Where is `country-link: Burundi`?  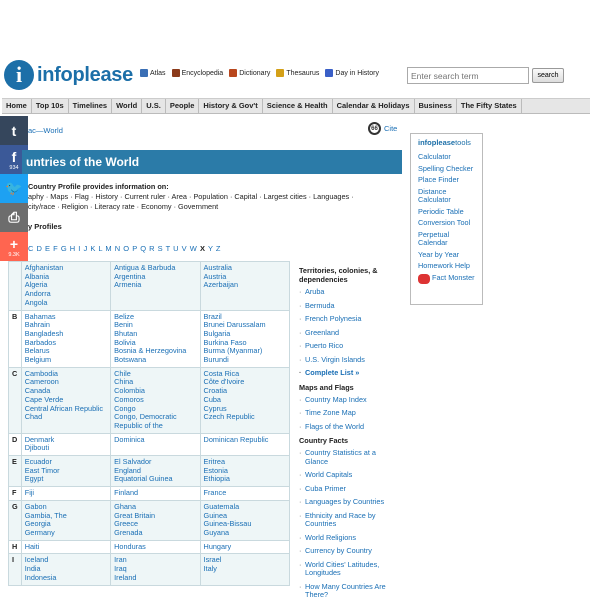
country-link: Burundi is located at coordinates (245, 360).